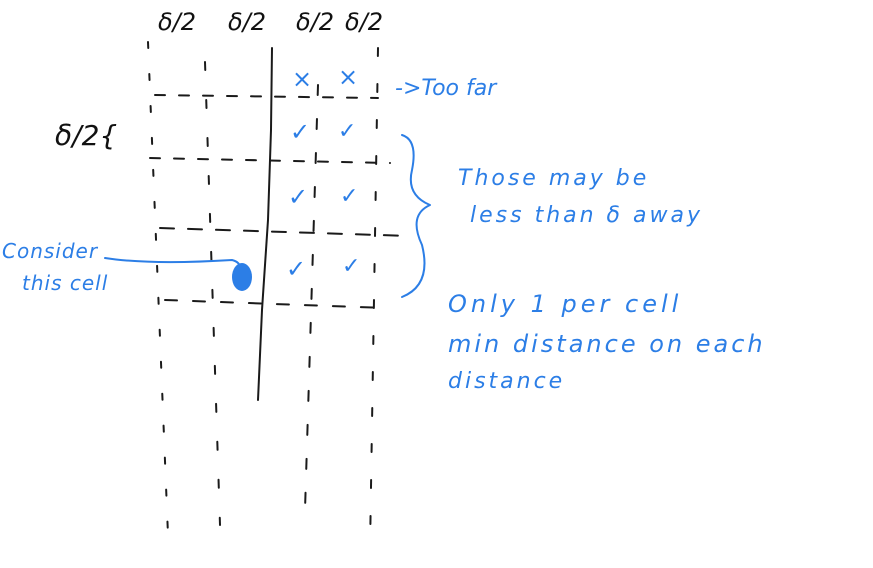 The height and width of the screenshot is (568, 873). What do you see at coordinates (565, 304) in the screenshot?
I see `only-one-per-cell-note: Only 1 per cell` at bounding box center [565, 304].